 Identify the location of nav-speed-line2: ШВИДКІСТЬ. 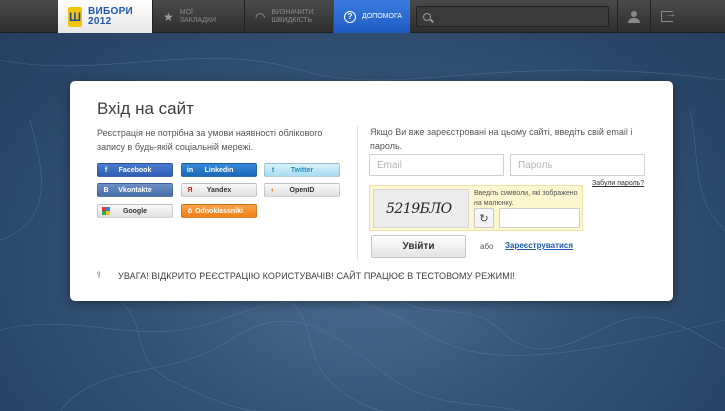
(292, 20).